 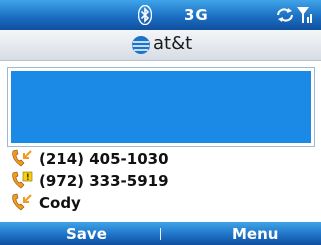 What do you see at coordinates (22, 180) in the screenshot?
I see `missed-call-icon` at bounding box center [22, 180].